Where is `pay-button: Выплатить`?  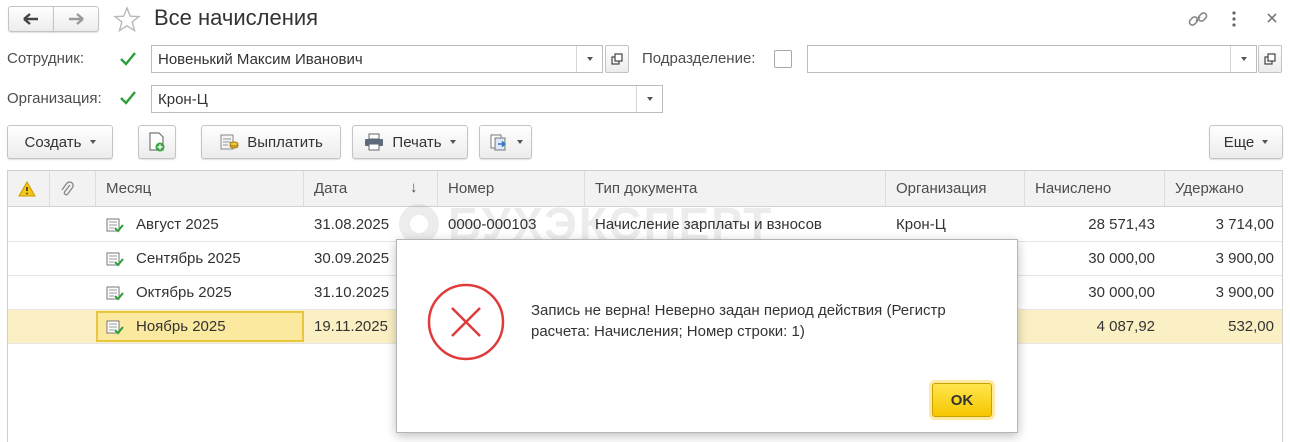
pay-button: Выплатить is located at coordinates (271, 142).